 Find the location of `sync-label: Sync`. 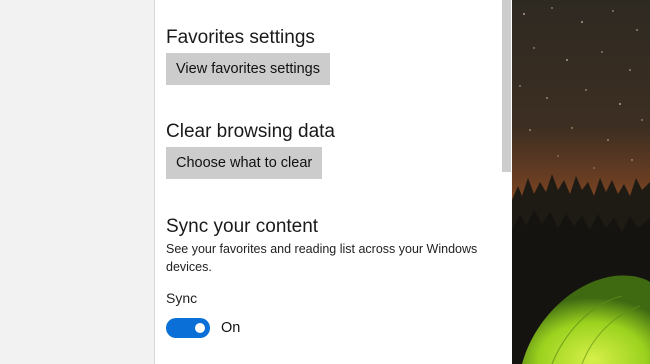

sync-label: Sync is located at coordinates (182, 298).